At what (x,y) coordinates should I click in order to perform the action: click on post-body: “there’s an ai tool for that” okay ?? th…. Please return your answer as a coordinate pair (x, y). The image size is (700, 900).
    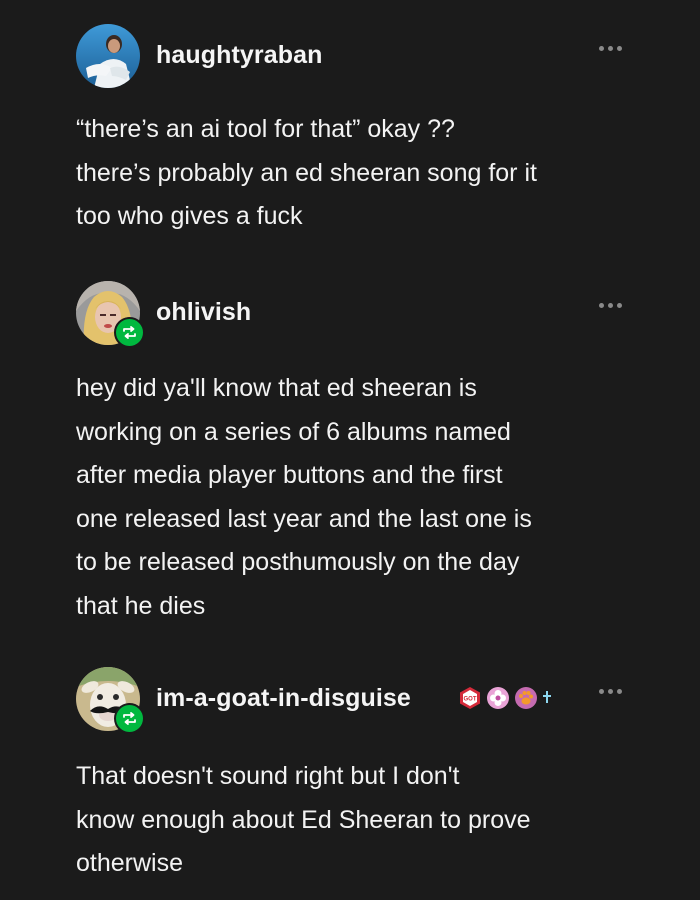
    Looking at the image, I should click on (356, 173).